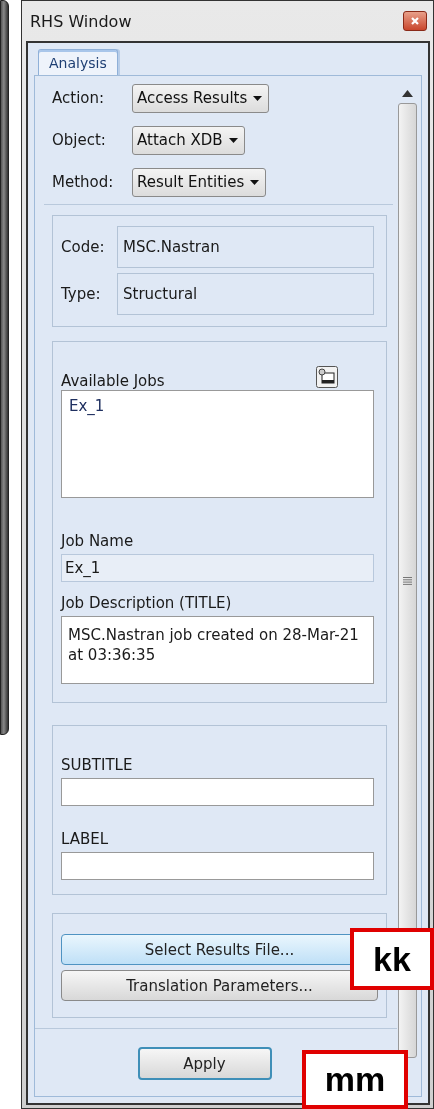 Image resolution: width=434 pixels, height=1109 pixels. I want to click on field-label: Type:, so click(81, 294).